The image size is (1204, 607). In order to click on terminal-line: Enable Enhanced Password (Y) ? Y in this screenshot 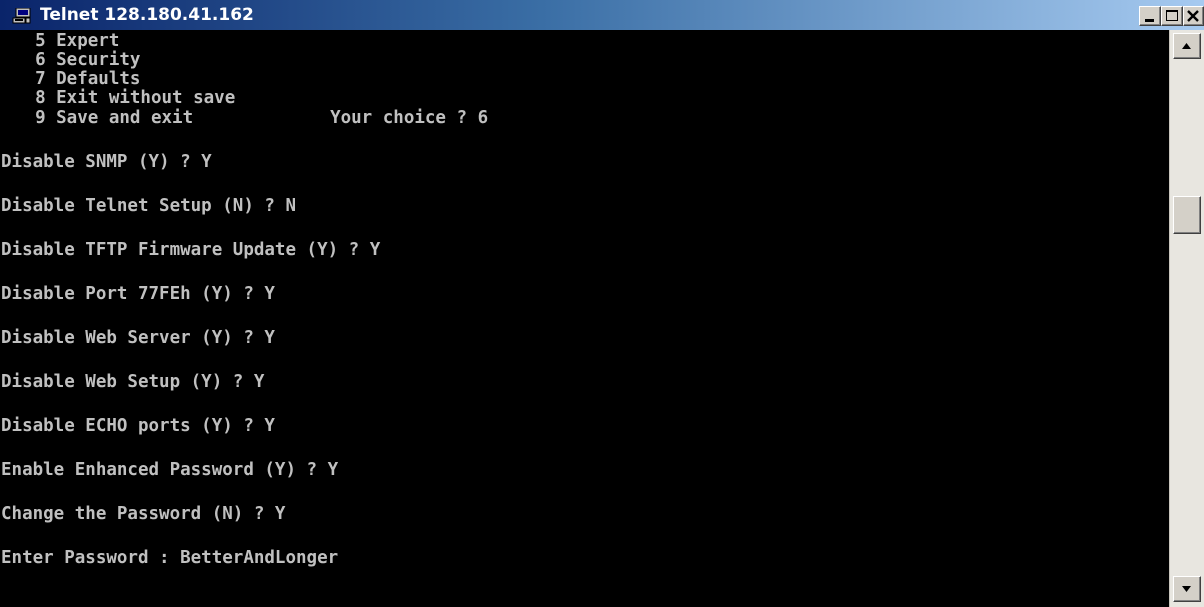, I will do `click(170, 470)`.